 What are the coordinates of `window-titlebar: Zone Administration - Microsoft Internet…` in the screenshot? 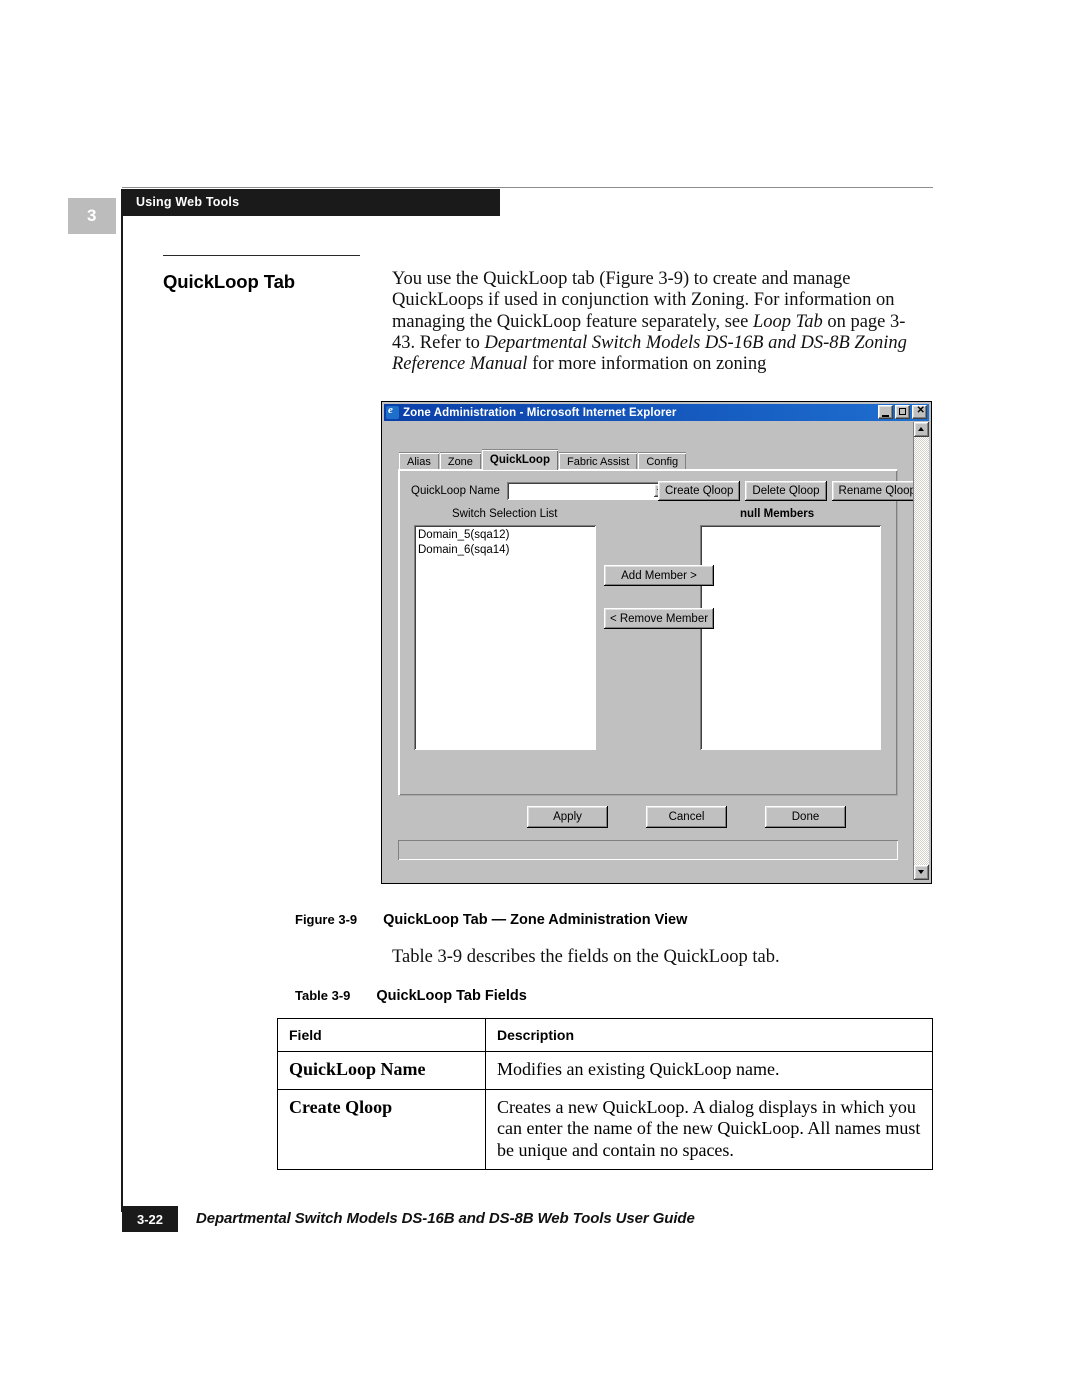 It's located at (656, 412).